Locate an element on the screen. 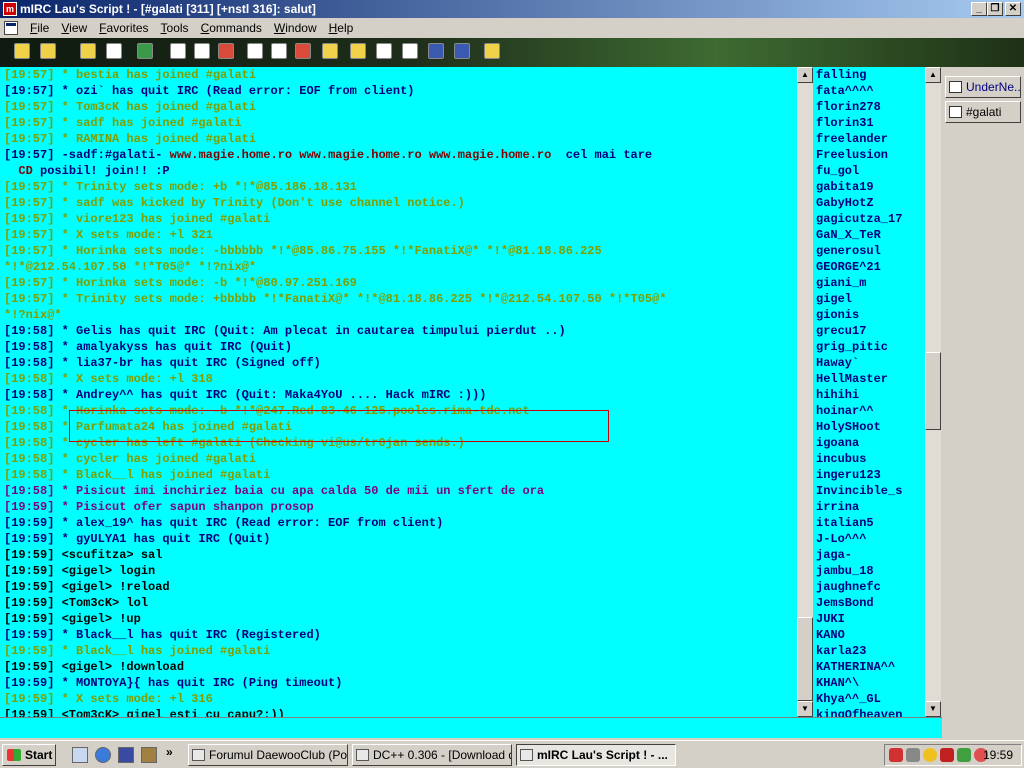 This screenshot has height=768, width=1024. menu-file: File is located at coordinates (39, 28).